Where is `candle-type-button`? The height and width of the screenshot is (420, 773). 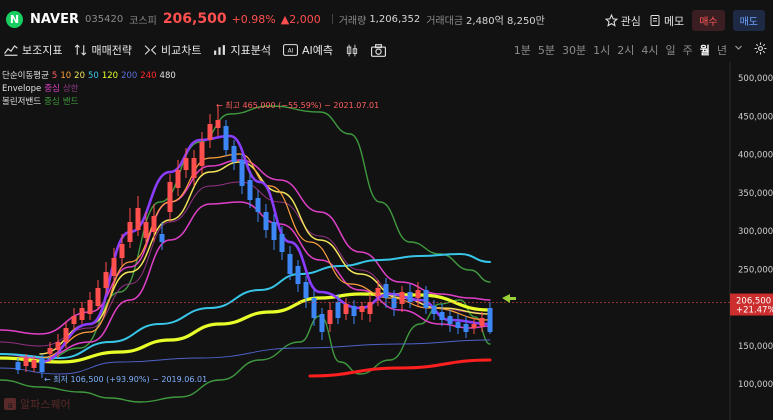
candle-type-button is located at coordinates (352, 50).